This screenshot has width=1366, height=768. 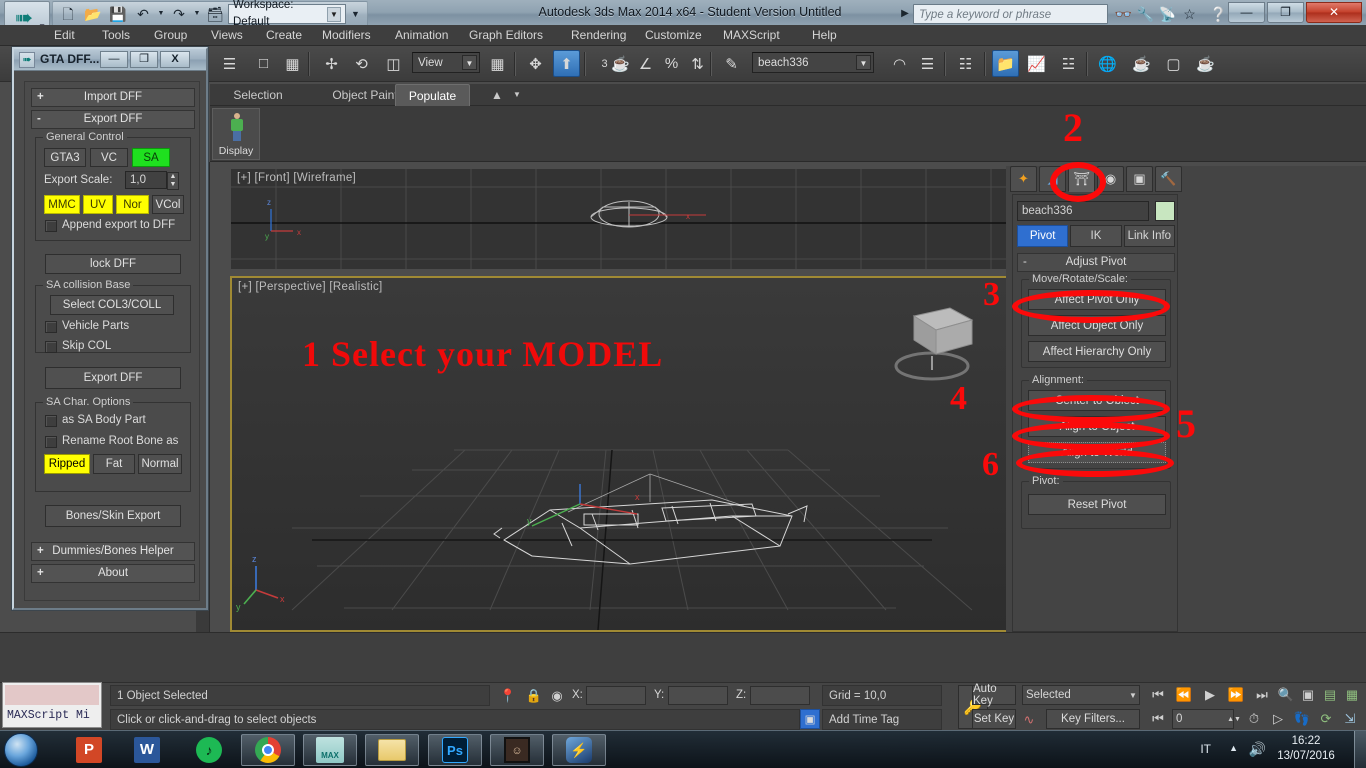 What do you see at coordinates (392, 750) in the screenshot?
I see `taskbar-item-explorer` at bounding box center [392, 750].